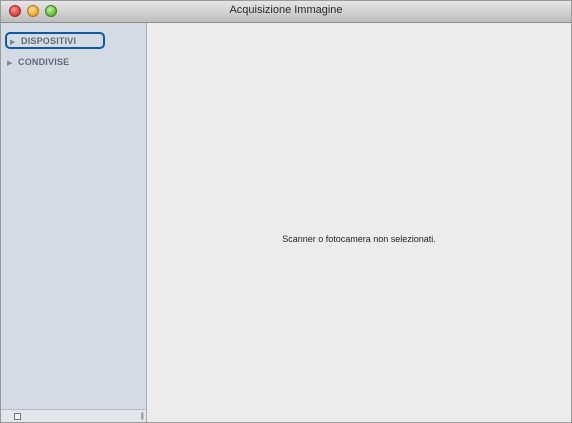 This screenshot has height=423, width=572. Describe the element at coordinates (359, 239) in the screenshot. I see `no-device-selected-message: Scanner o fotocamera non selezionati.` at that location.